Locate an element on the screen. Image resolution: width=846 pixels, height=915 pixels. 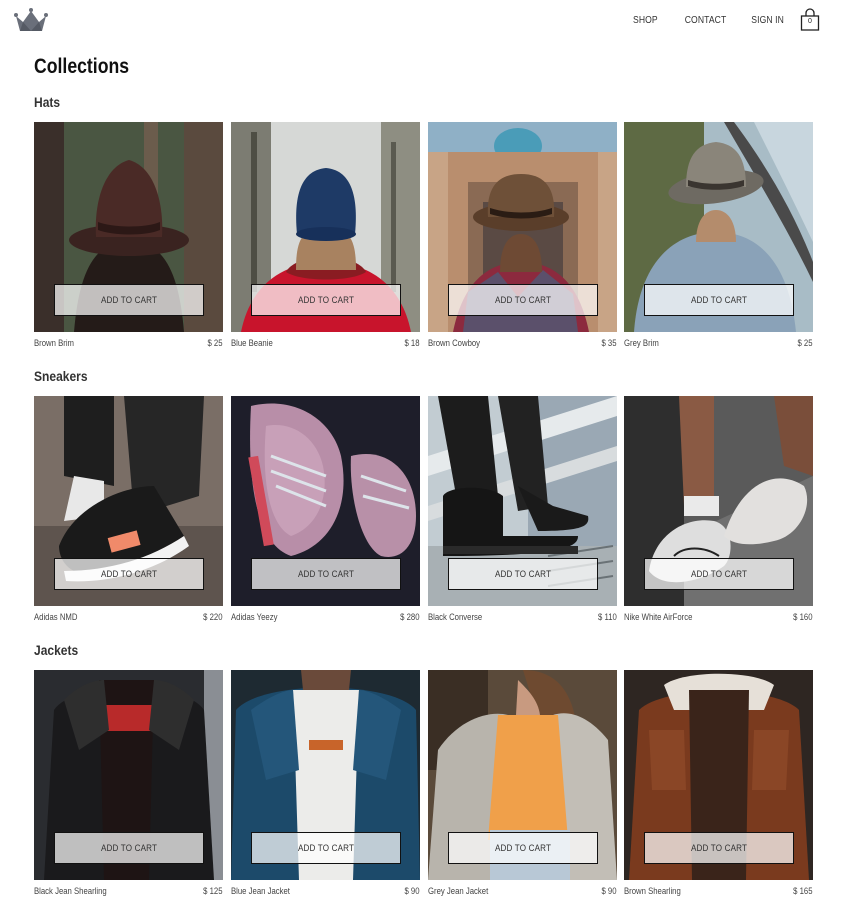
product-price: $ 220 is located at coordinates (213, 617).